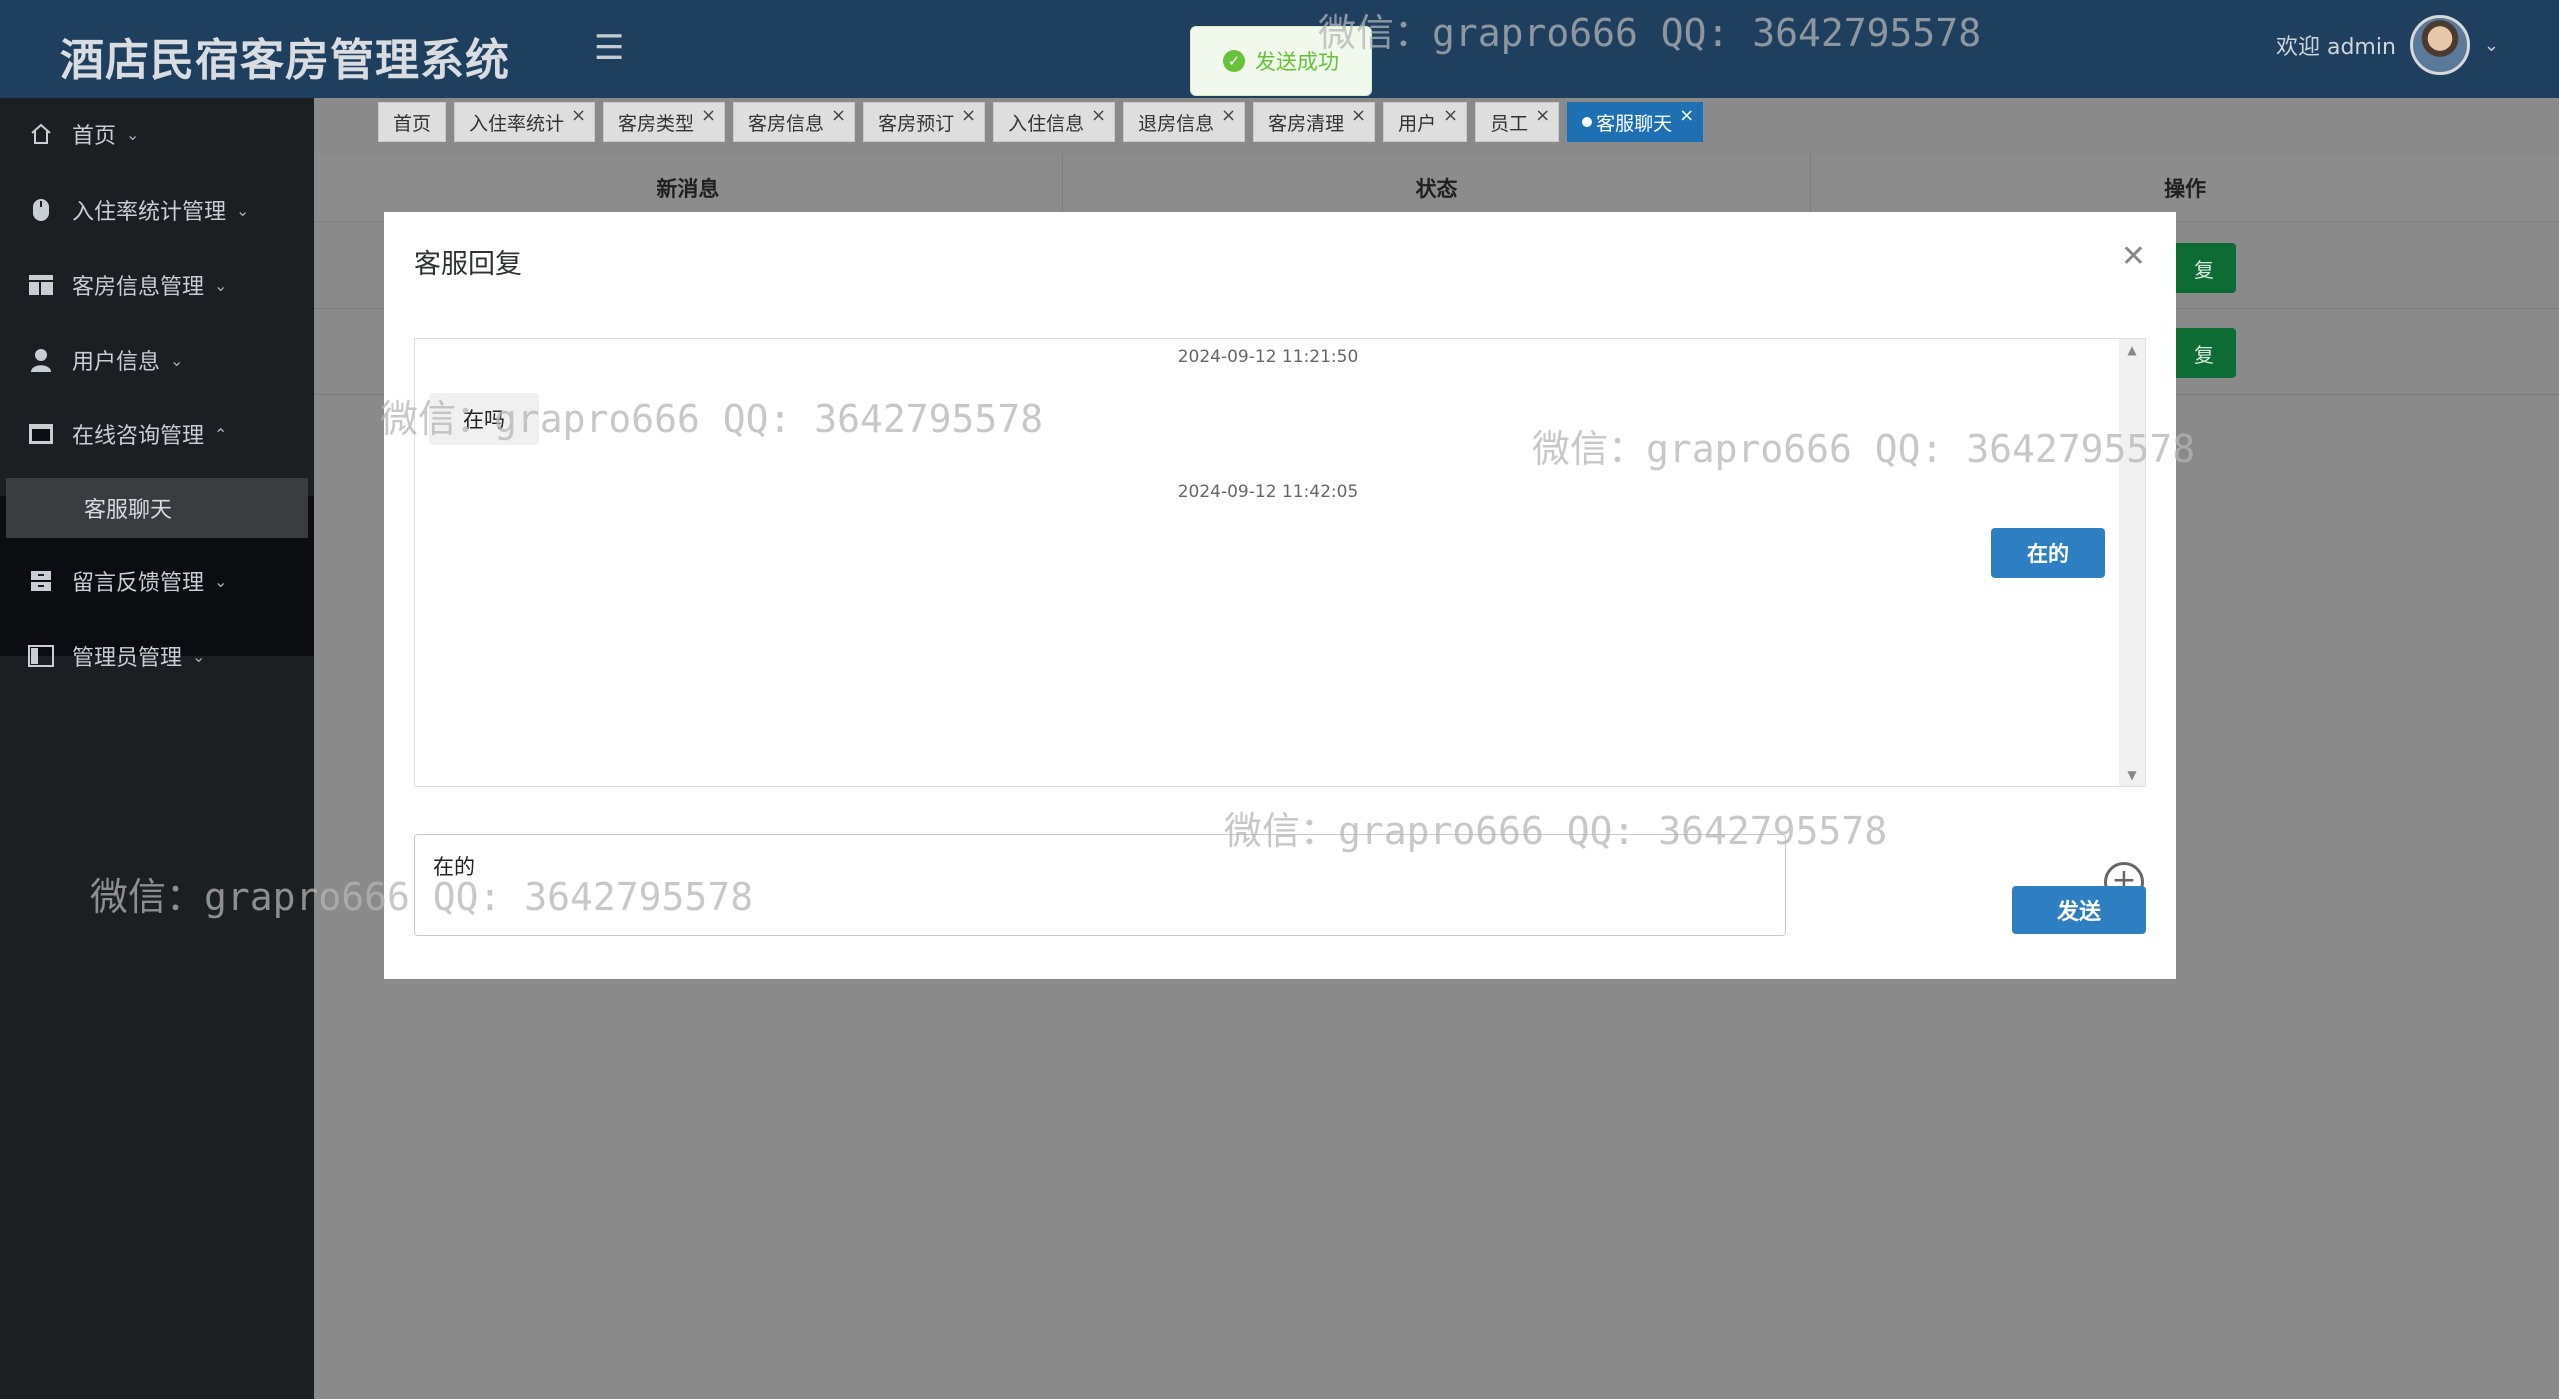  I want to click on storage-icon, so click(41, 581).